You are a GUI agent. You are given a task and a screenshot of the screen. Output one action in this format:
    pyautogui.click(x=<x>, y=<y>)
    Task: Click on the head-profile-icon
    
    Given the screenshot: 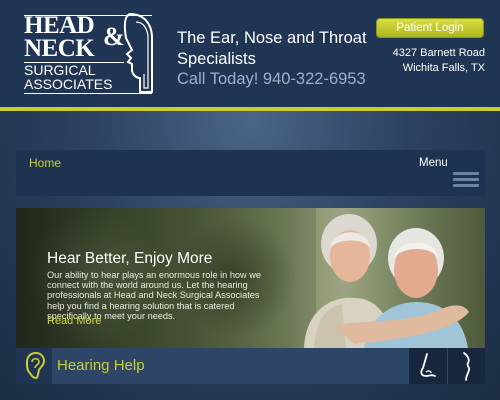 What is the action you would take?
    pyautogui.click(x=138, y=52)
    